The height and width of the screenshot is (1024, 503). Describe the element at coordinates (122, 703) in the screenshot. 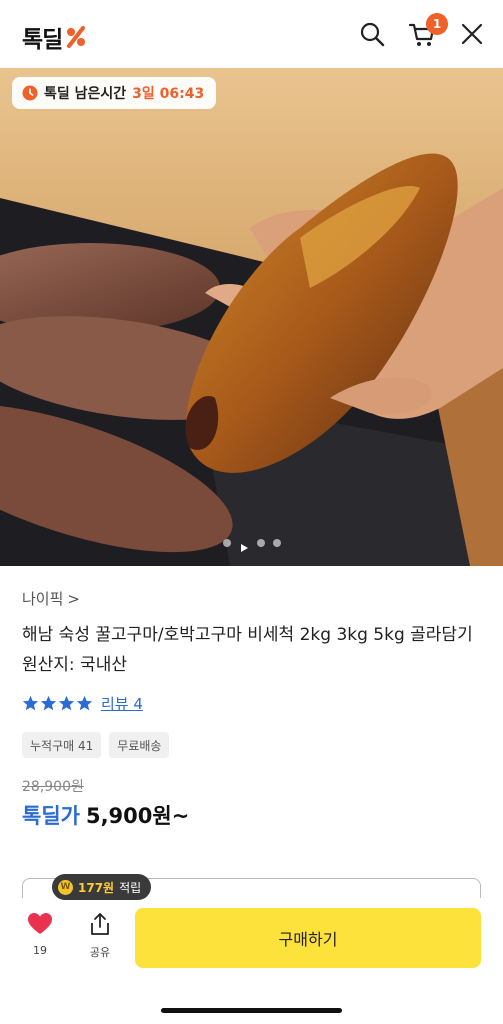

I see `review-link: 리뷰 4` at that location.